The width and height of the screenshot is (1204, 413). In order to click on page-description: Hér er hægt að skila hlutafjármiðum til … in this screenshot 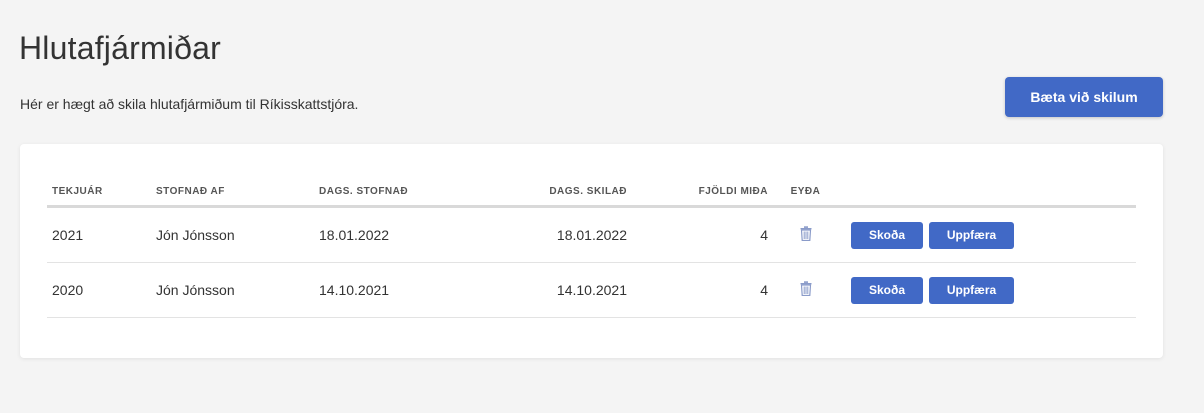, I will do `click(189, 104)`.